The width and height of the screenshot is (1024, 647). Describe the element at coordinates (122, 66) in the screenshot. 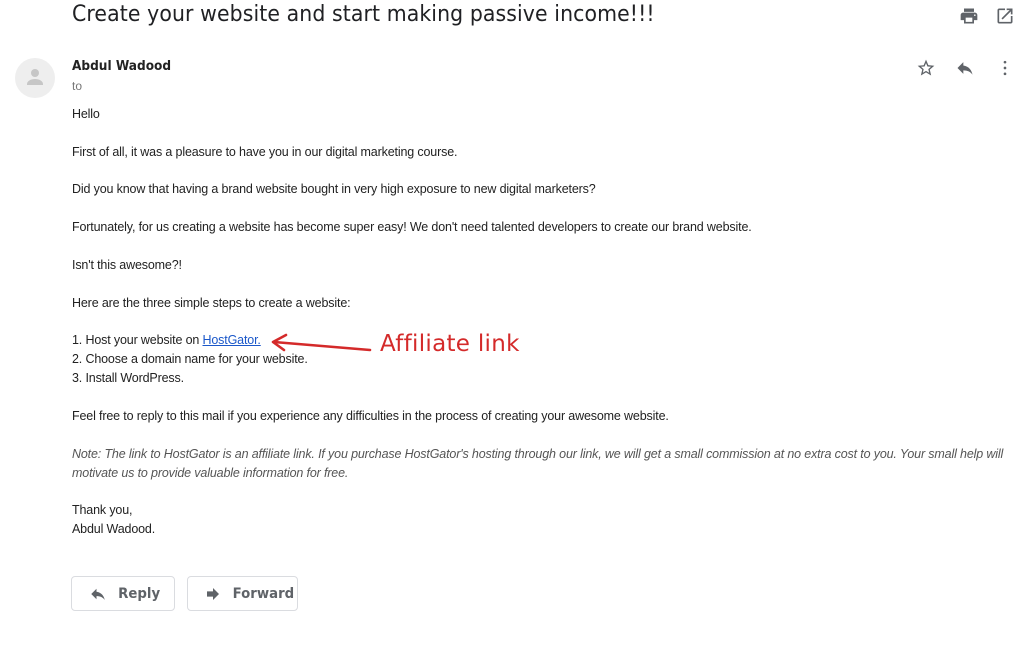

I see `sender-name: Abdul Wadood` at that location.